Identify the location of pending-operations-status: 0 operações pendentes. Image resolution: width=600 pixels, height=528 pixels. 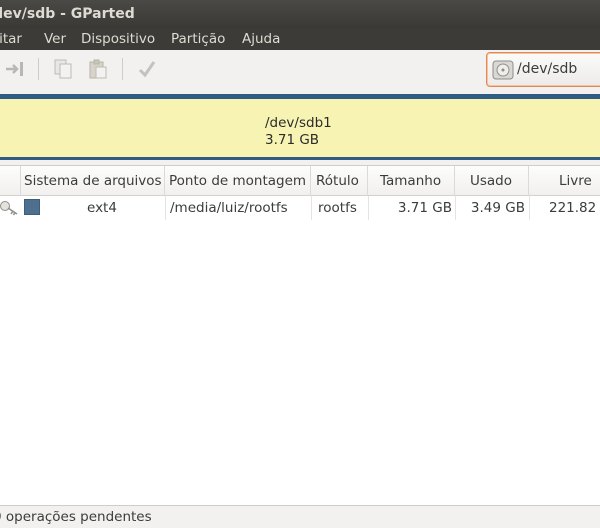
(76, 517).